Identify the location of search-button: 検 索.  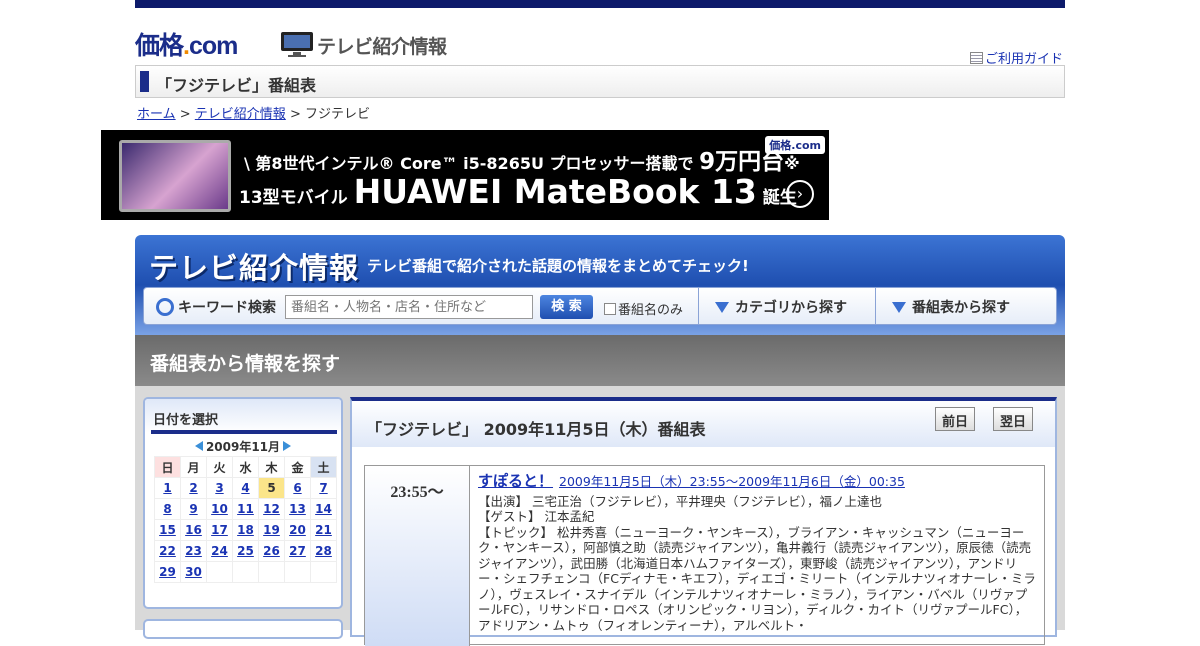
(566, 307).